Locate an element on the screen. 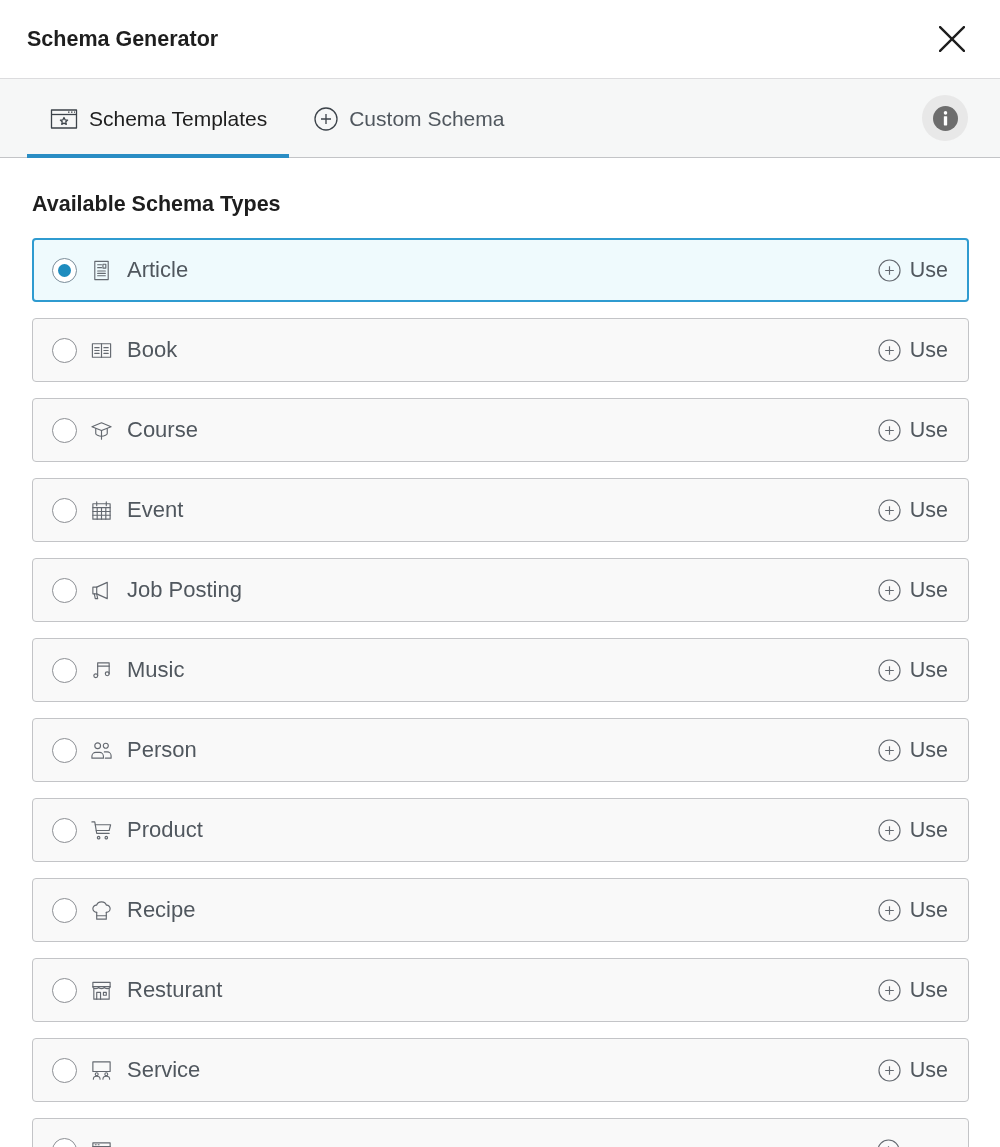  window-title: Schema Generator is located at coordinates (123, 39).